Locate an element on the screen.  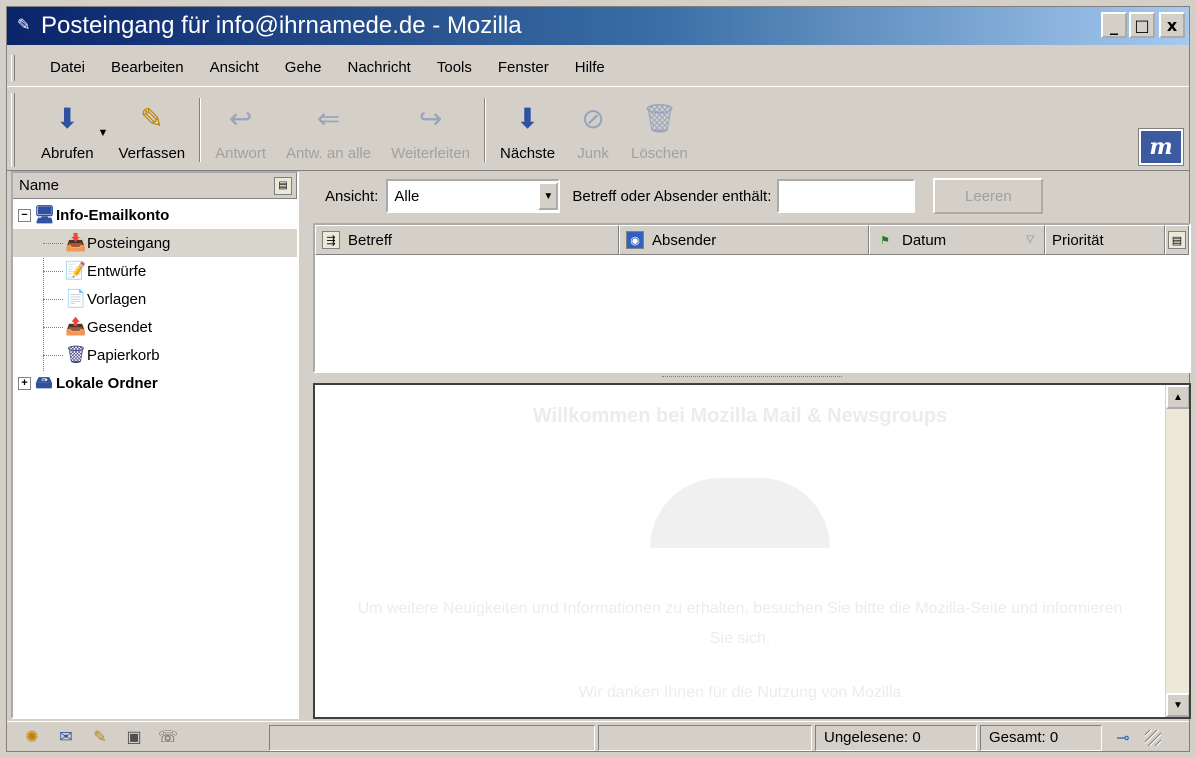
mozilla-logo is located at coordinates (740, 508).